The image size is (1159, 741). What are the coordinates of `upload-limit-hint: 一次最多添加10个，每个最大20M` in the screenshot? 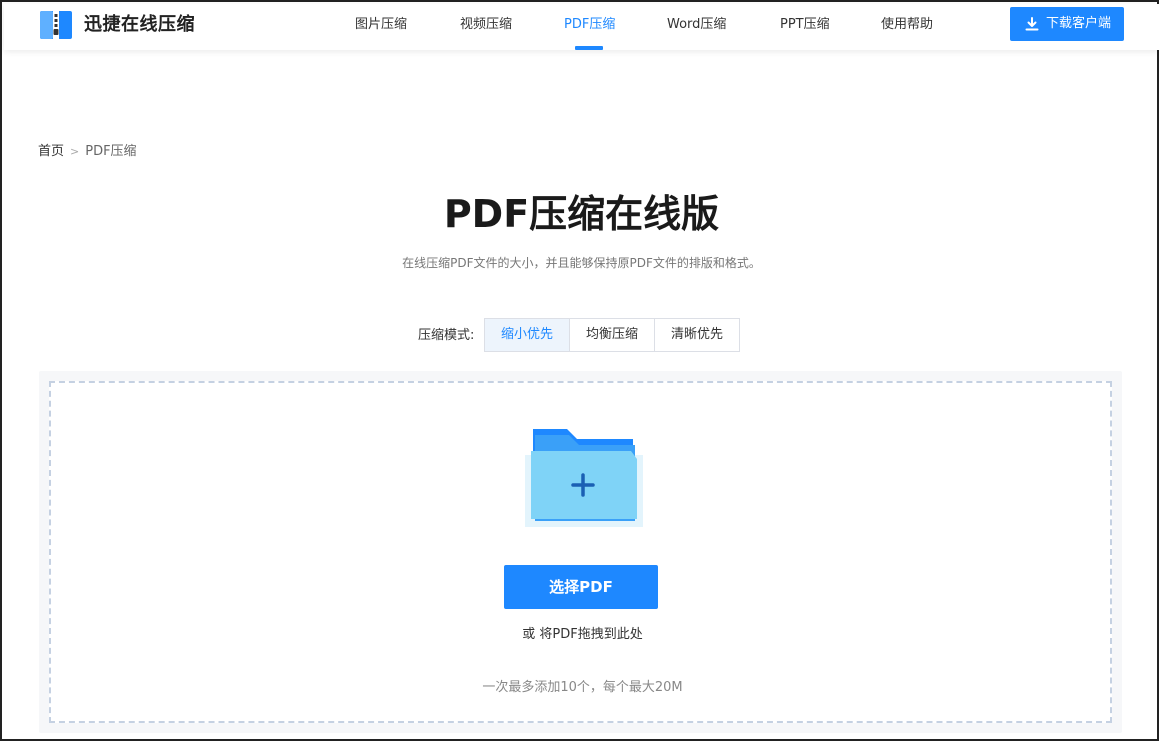 It's located at (582, 687).